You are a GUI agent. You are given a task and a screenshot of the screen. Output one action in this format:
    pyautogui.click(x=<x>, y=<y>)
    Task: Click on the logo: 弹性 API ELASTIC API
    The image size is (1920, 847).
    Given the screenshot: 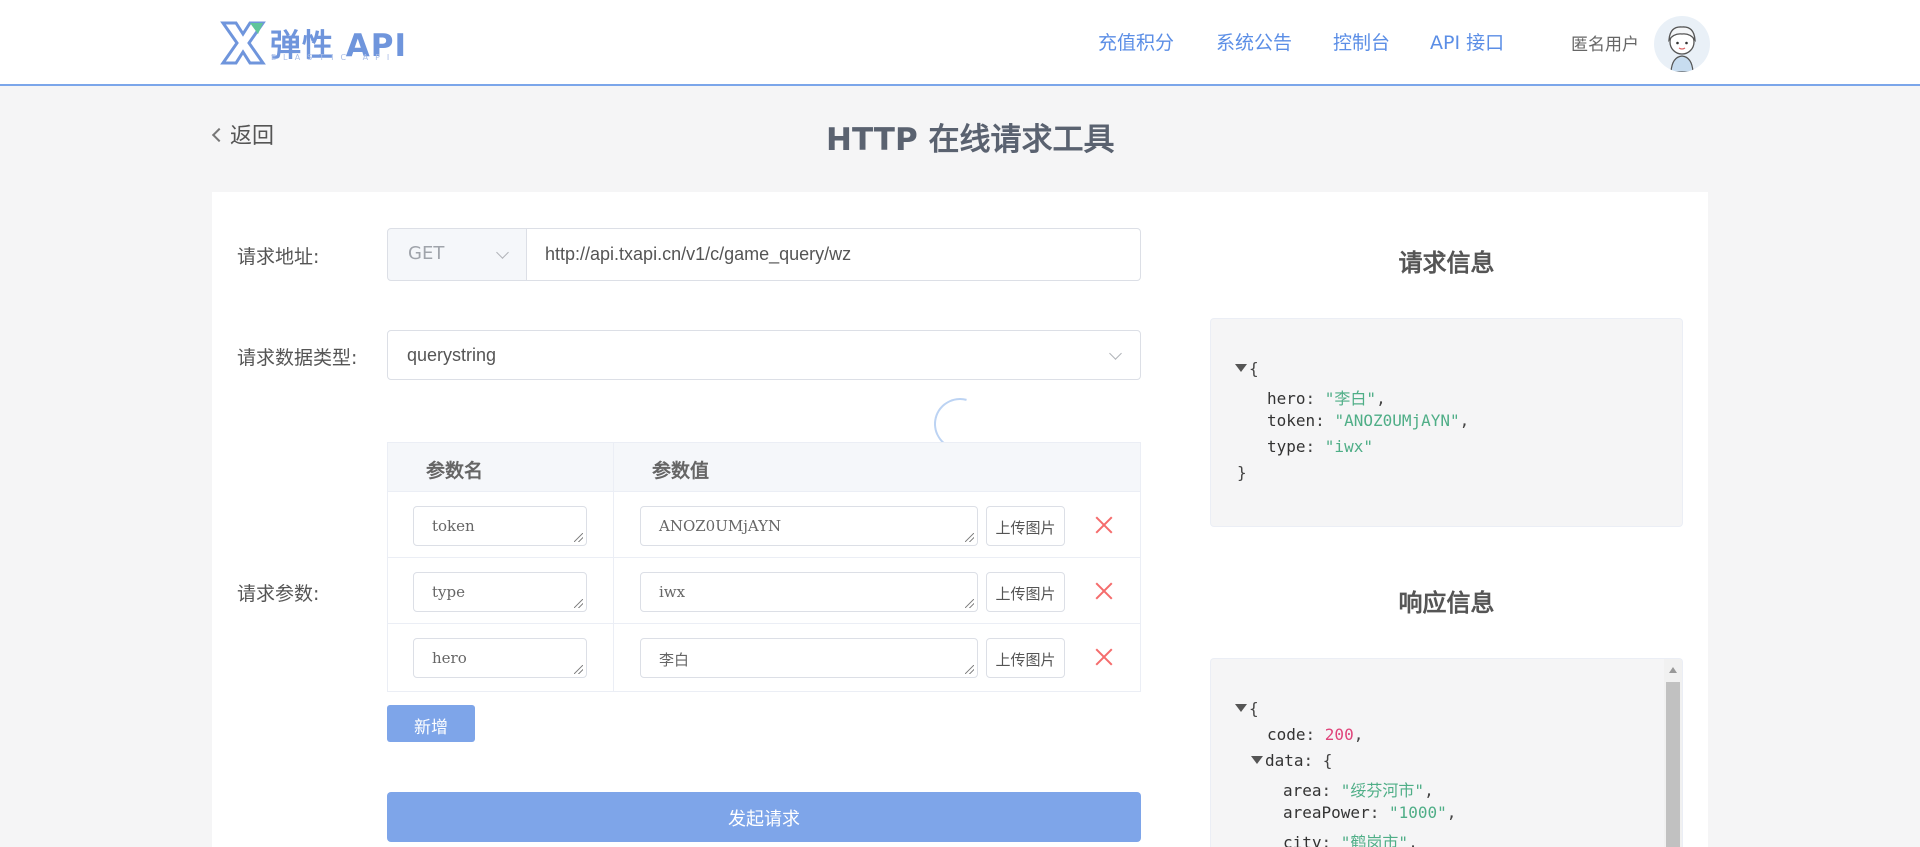 What is the action you would take?
    pyautogui.click(x=313, y=44)
    